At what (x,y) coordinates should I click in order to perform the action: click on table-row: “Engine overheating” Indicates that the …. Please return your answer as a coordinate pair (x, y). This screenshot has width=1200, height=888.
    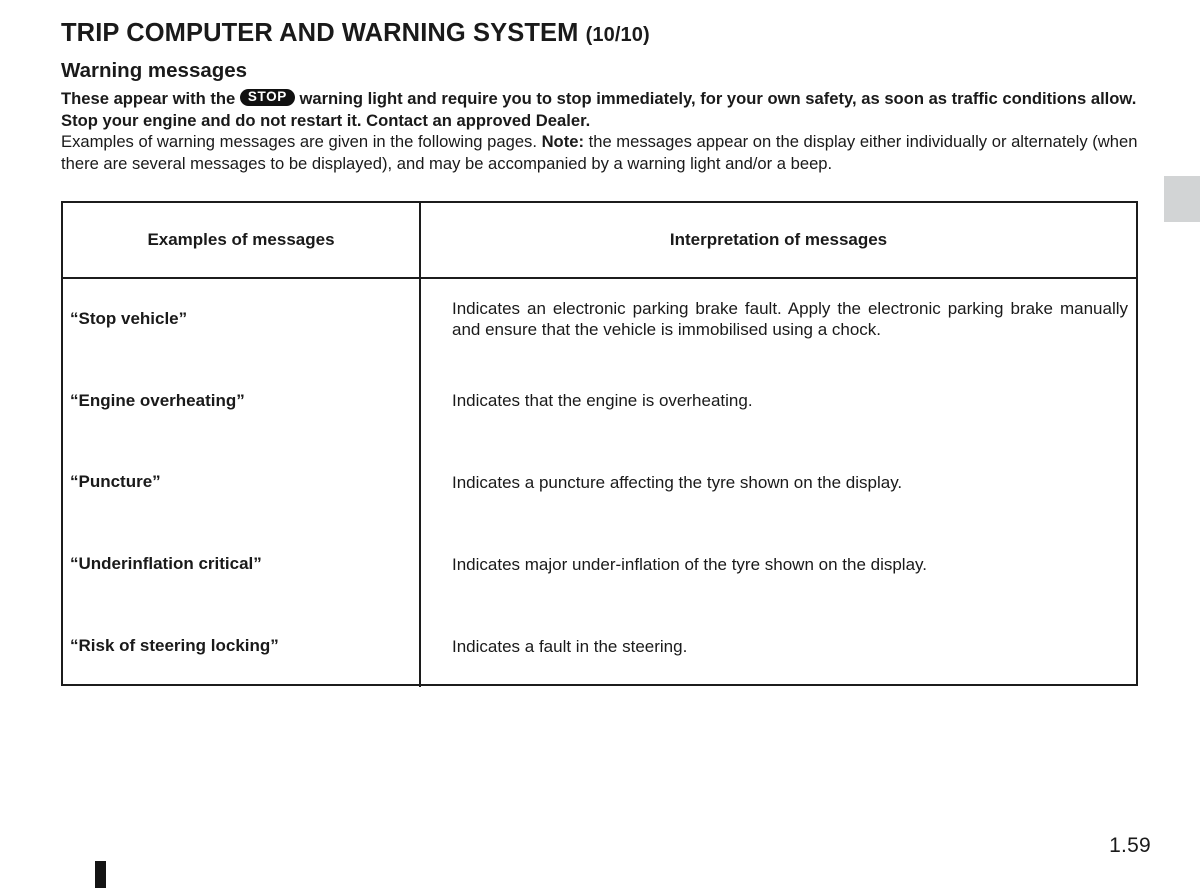
    Looking at the image, I should click on (599, 400).